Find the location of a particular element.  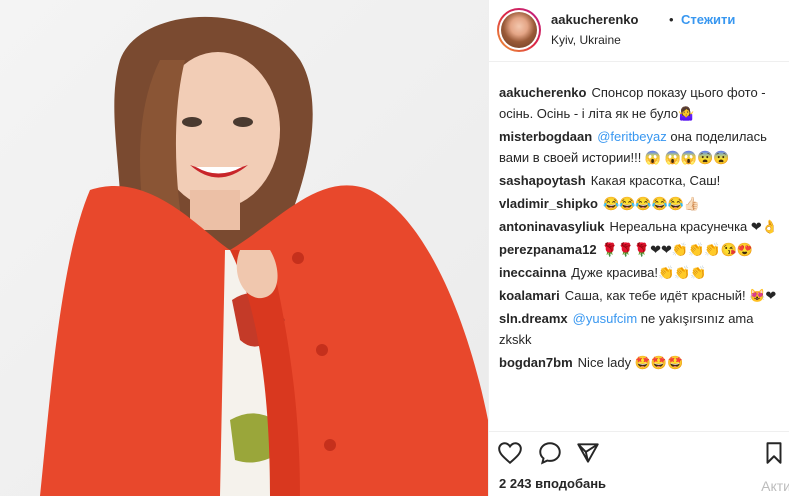

comment-username: sln.dreamx is located at coordinates (533, 318).